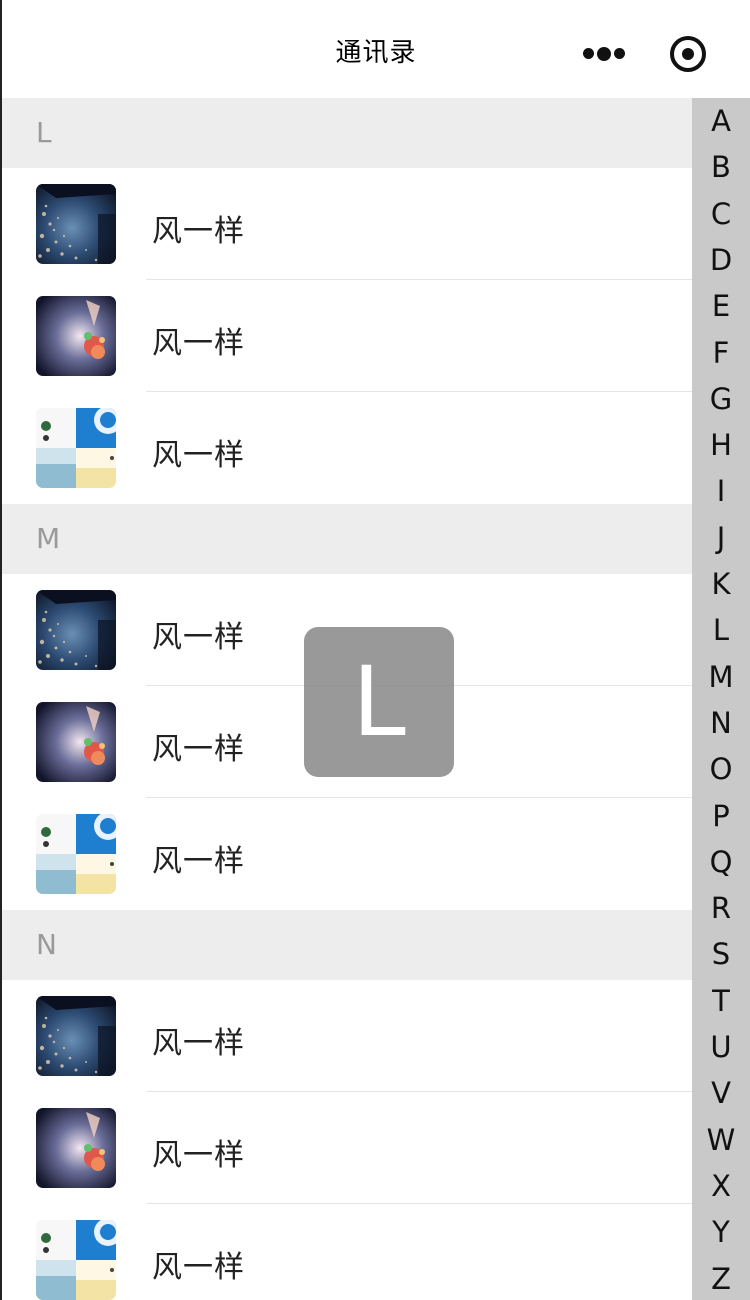 This screenshot has width=750, height=1300. I want to click on index-letter-e: E, so click(721, 306).